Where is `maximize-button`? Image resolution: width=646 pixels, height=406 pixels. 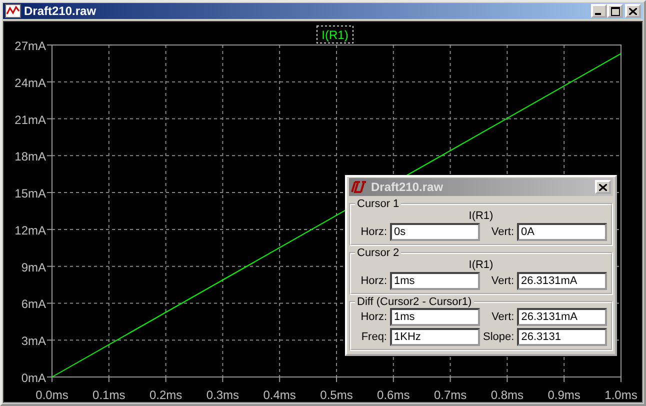 maximize-button is located at coordinates (615, 11).